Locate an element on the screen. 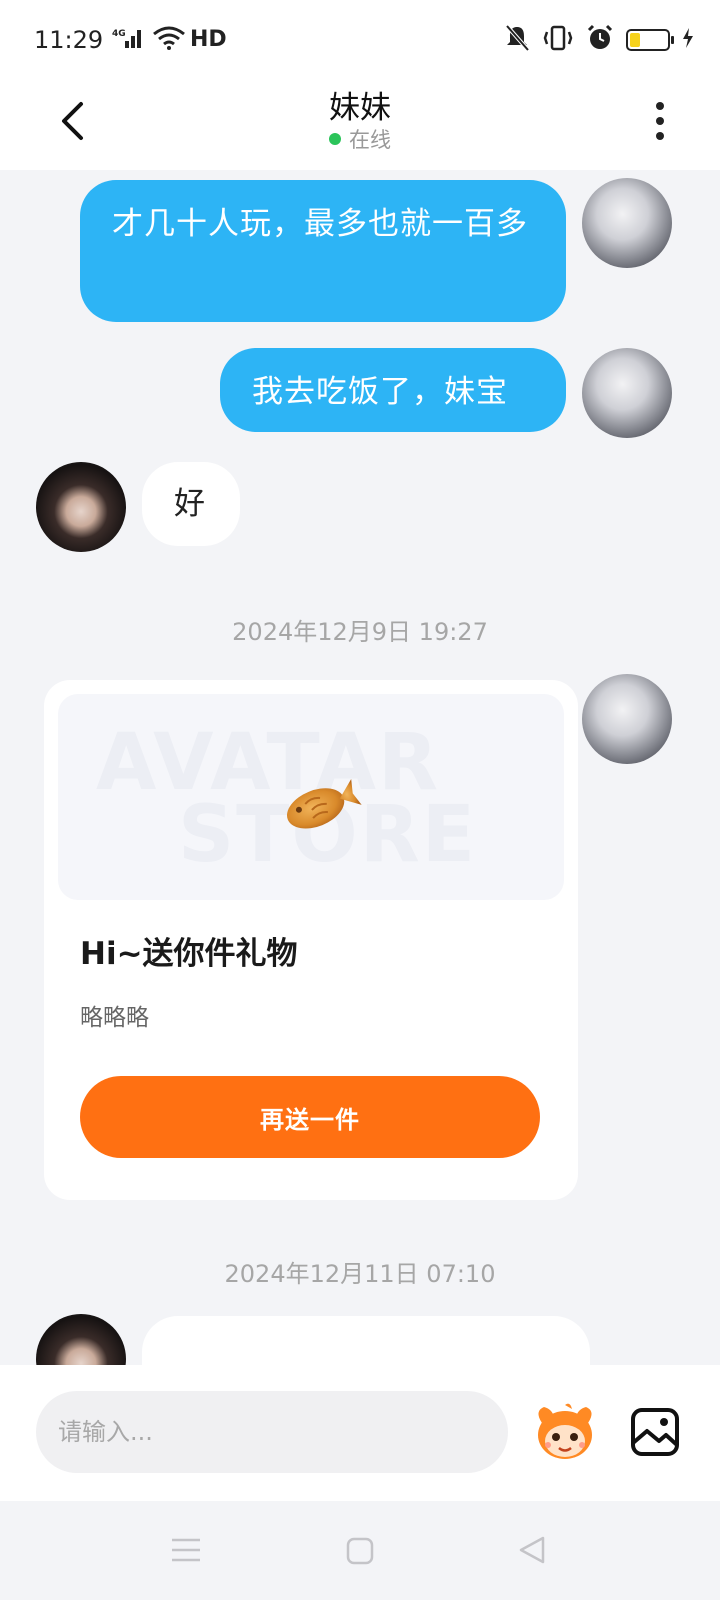 The height and width of the screenshot is (1600, 720). wifi-icon is located at coordinates (169, 40).